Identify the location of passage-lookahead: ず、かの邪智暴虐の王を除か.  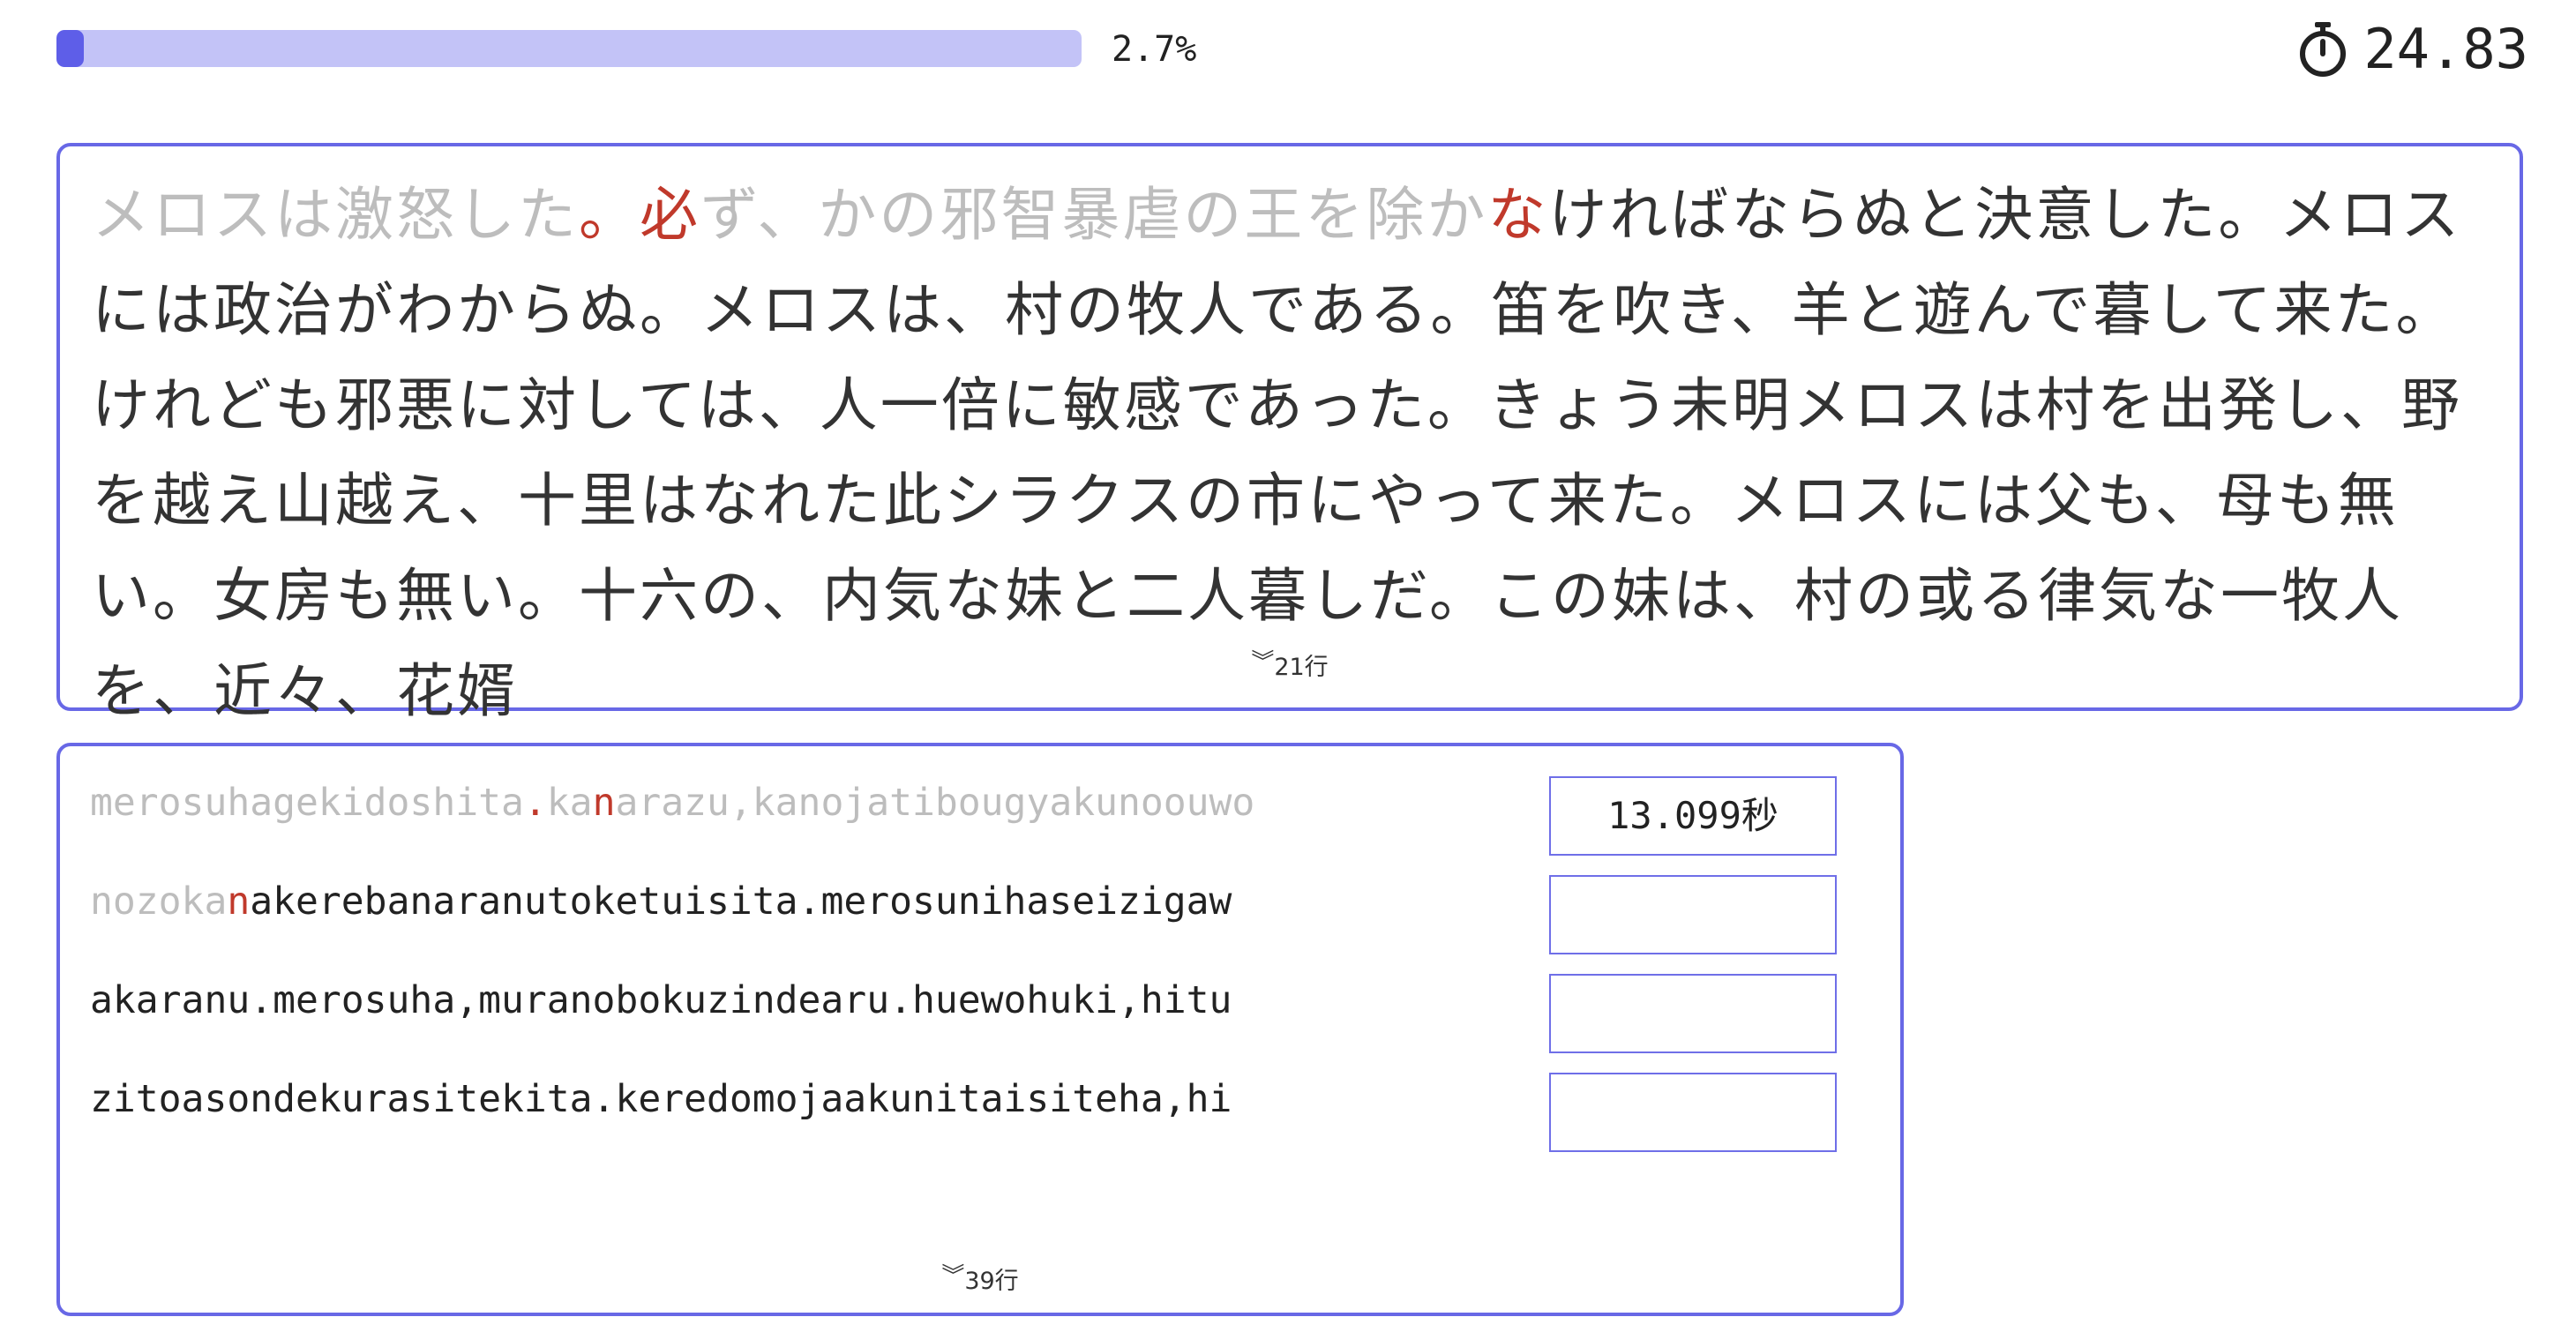
(1094, 215).